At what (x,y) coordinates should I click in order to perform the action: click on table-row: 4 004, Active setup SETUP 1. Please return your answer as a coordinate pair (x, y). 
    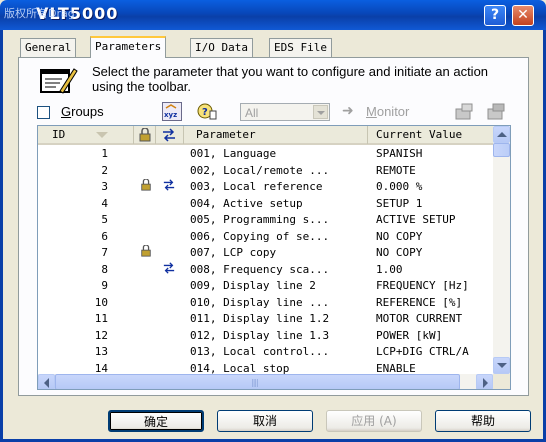
    Looking at the image, I should click on (265, 204).